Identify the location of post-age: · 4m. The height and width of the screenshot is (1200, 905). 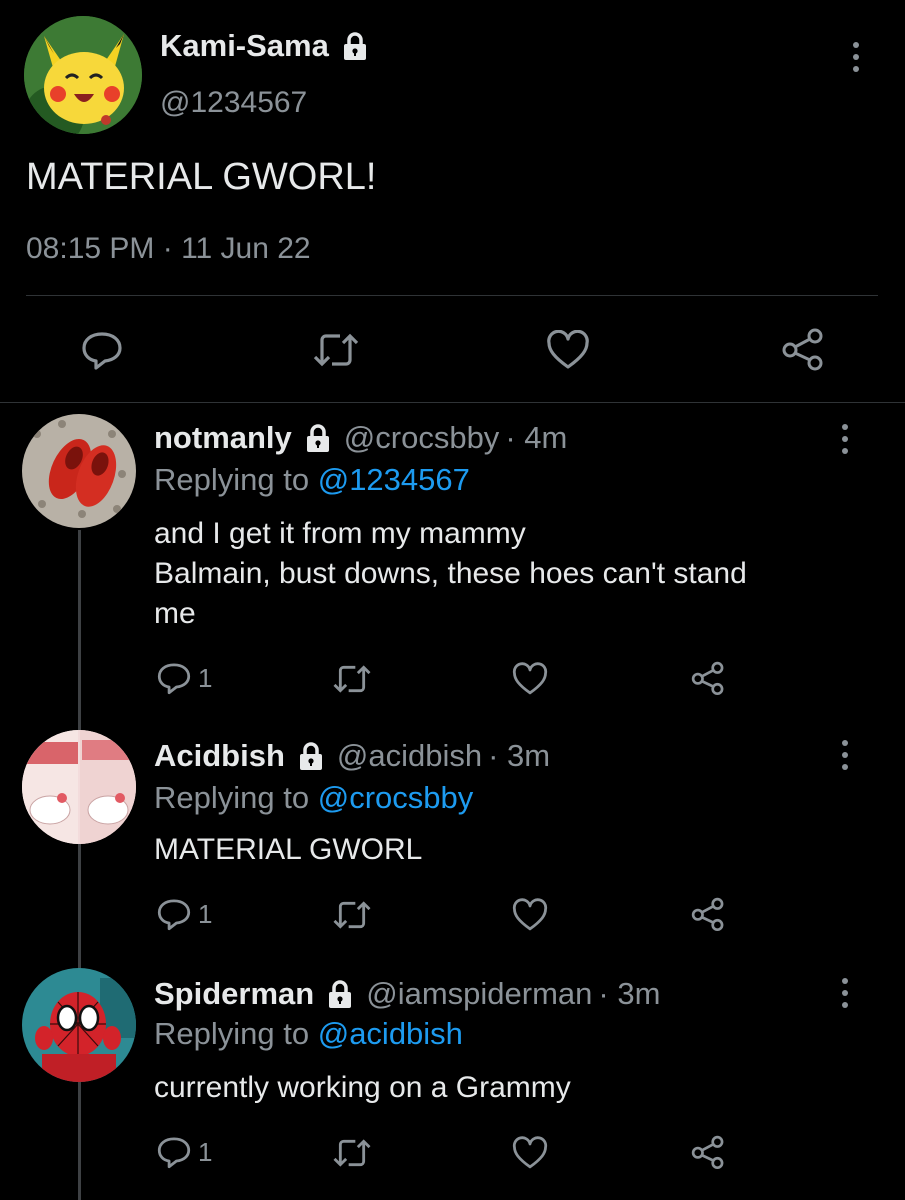
(536, 437).